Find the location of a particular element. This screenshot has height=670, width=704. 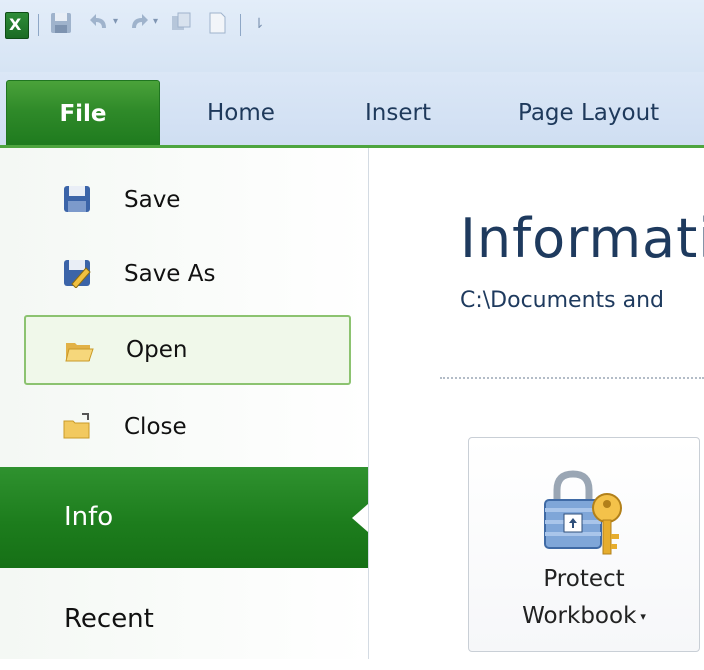

protect-workbook-button: Protect Workbook ▾ is located at coordinates (584, 544).